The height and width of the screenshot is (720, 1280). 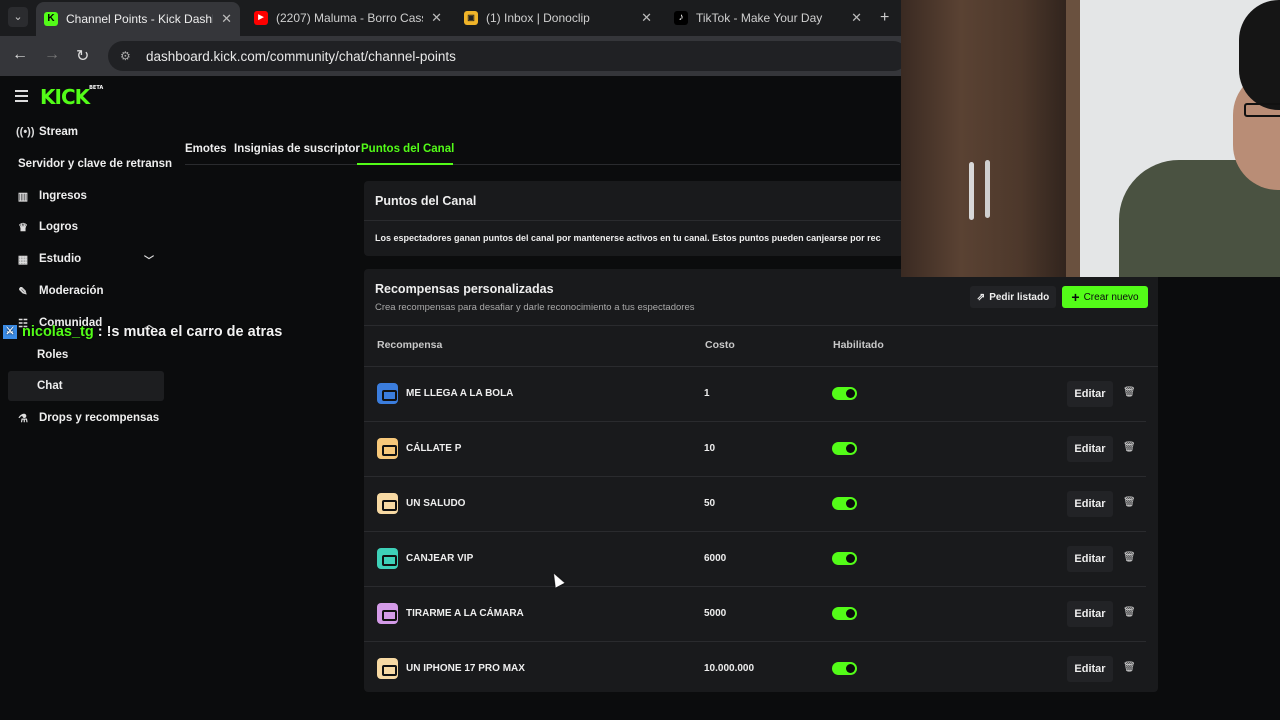 What do you see at coordinates (53, 355) in the screenshot?
I see `sidebar-item-label: Roles` at bounding box center [53, 355].